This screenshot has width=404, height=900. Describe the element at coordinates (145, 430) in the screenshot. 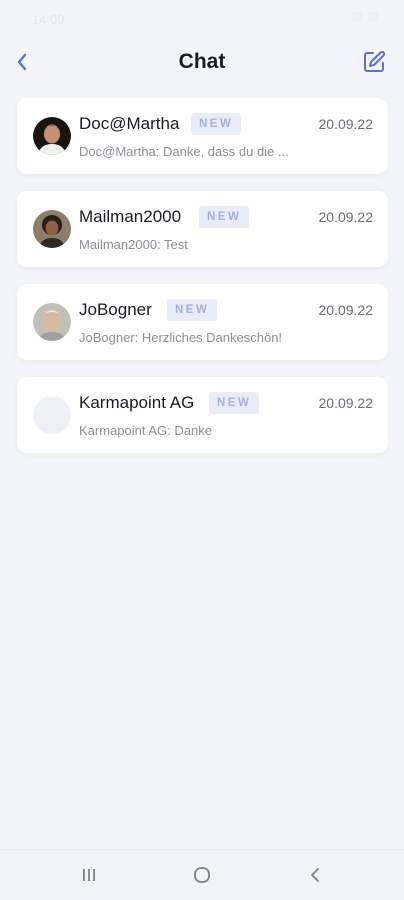

I see `chat-preview: Karmapoint AG: Danke` at that location.